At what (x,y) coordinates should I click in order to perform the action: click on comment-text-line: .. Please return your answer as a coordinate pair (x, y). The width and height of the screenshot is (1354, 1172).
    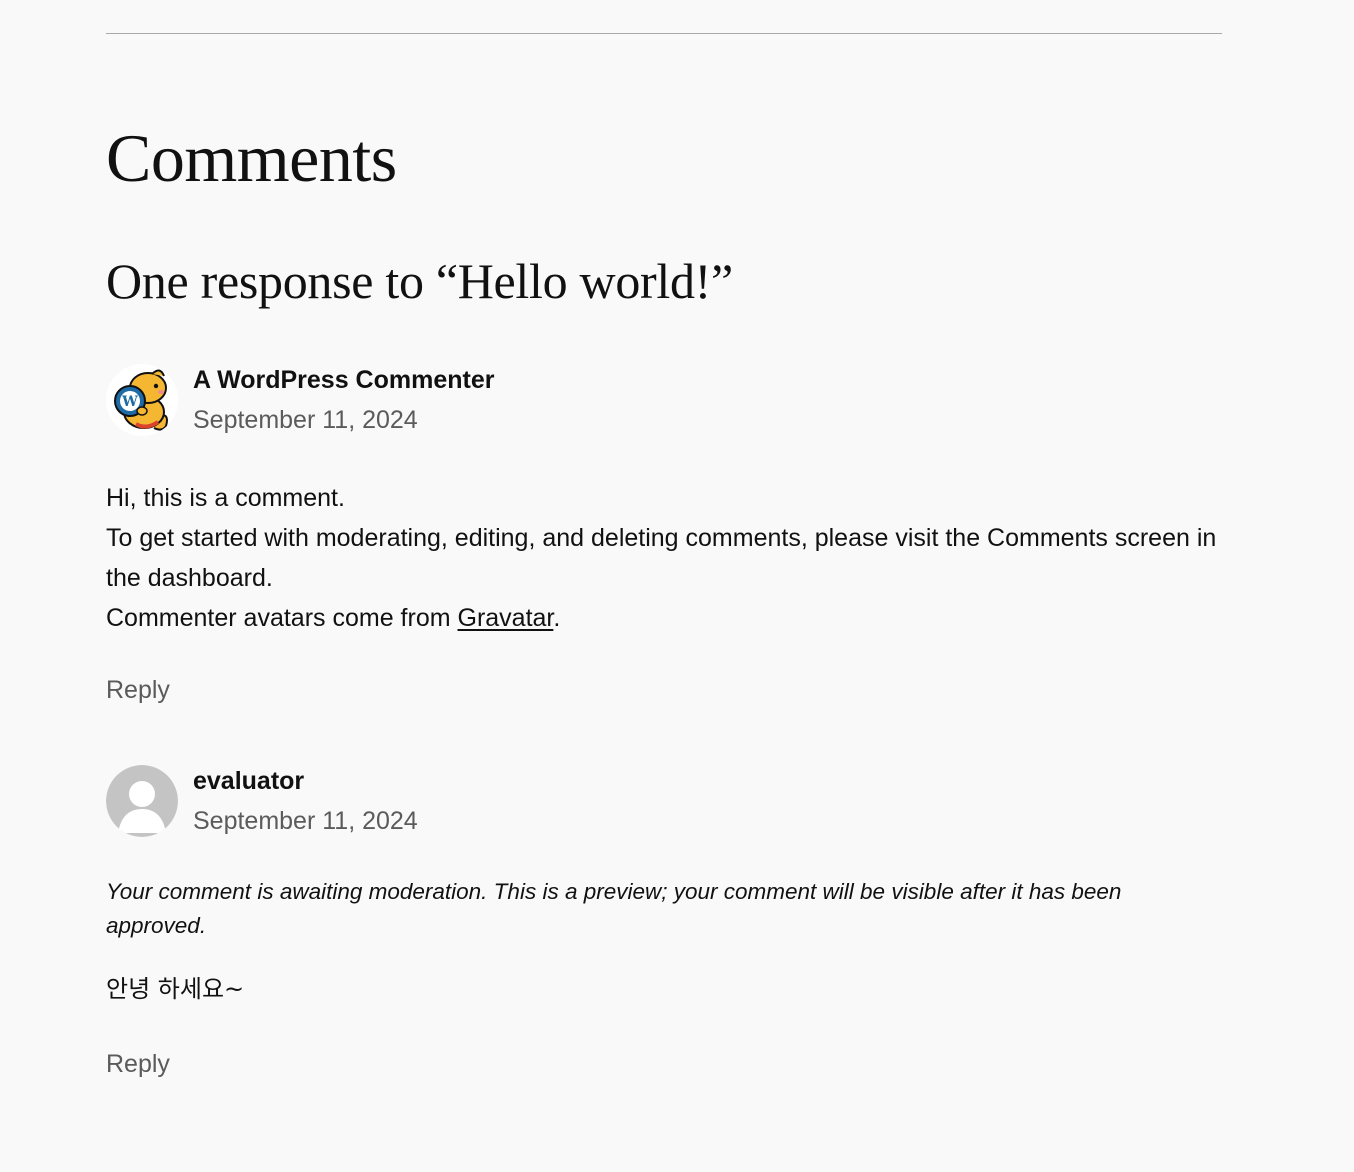
    Looking at the image, I should click on (557, 618).